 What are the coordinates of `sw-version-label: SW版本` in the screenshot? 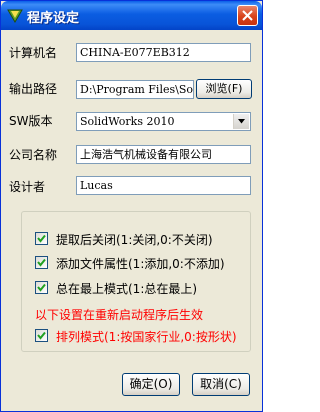 It's located at (31, 121).